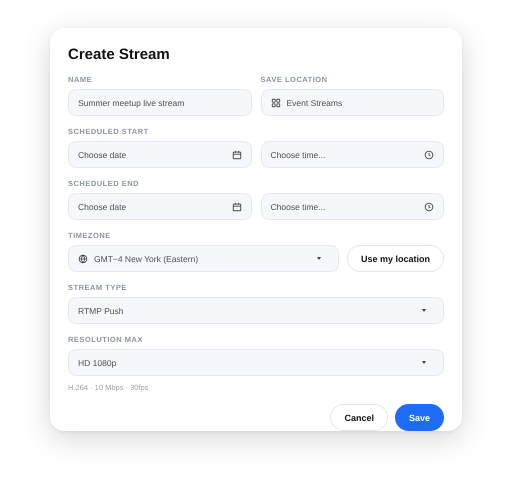 The width and height of the screenshot is (512, 501). I want to click on globe-icon, so click(83, 259).